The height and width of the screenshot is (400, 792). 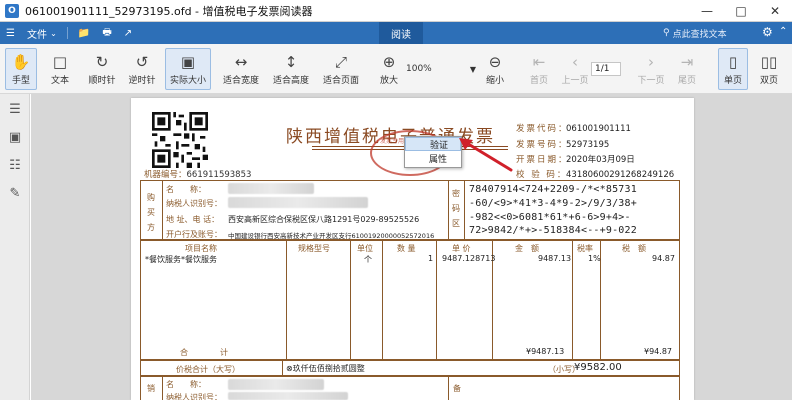 I want to click on cipher-line: -60/<9>*41*3-4*9-2>/9/3/38+, so click(x=553, y=203).